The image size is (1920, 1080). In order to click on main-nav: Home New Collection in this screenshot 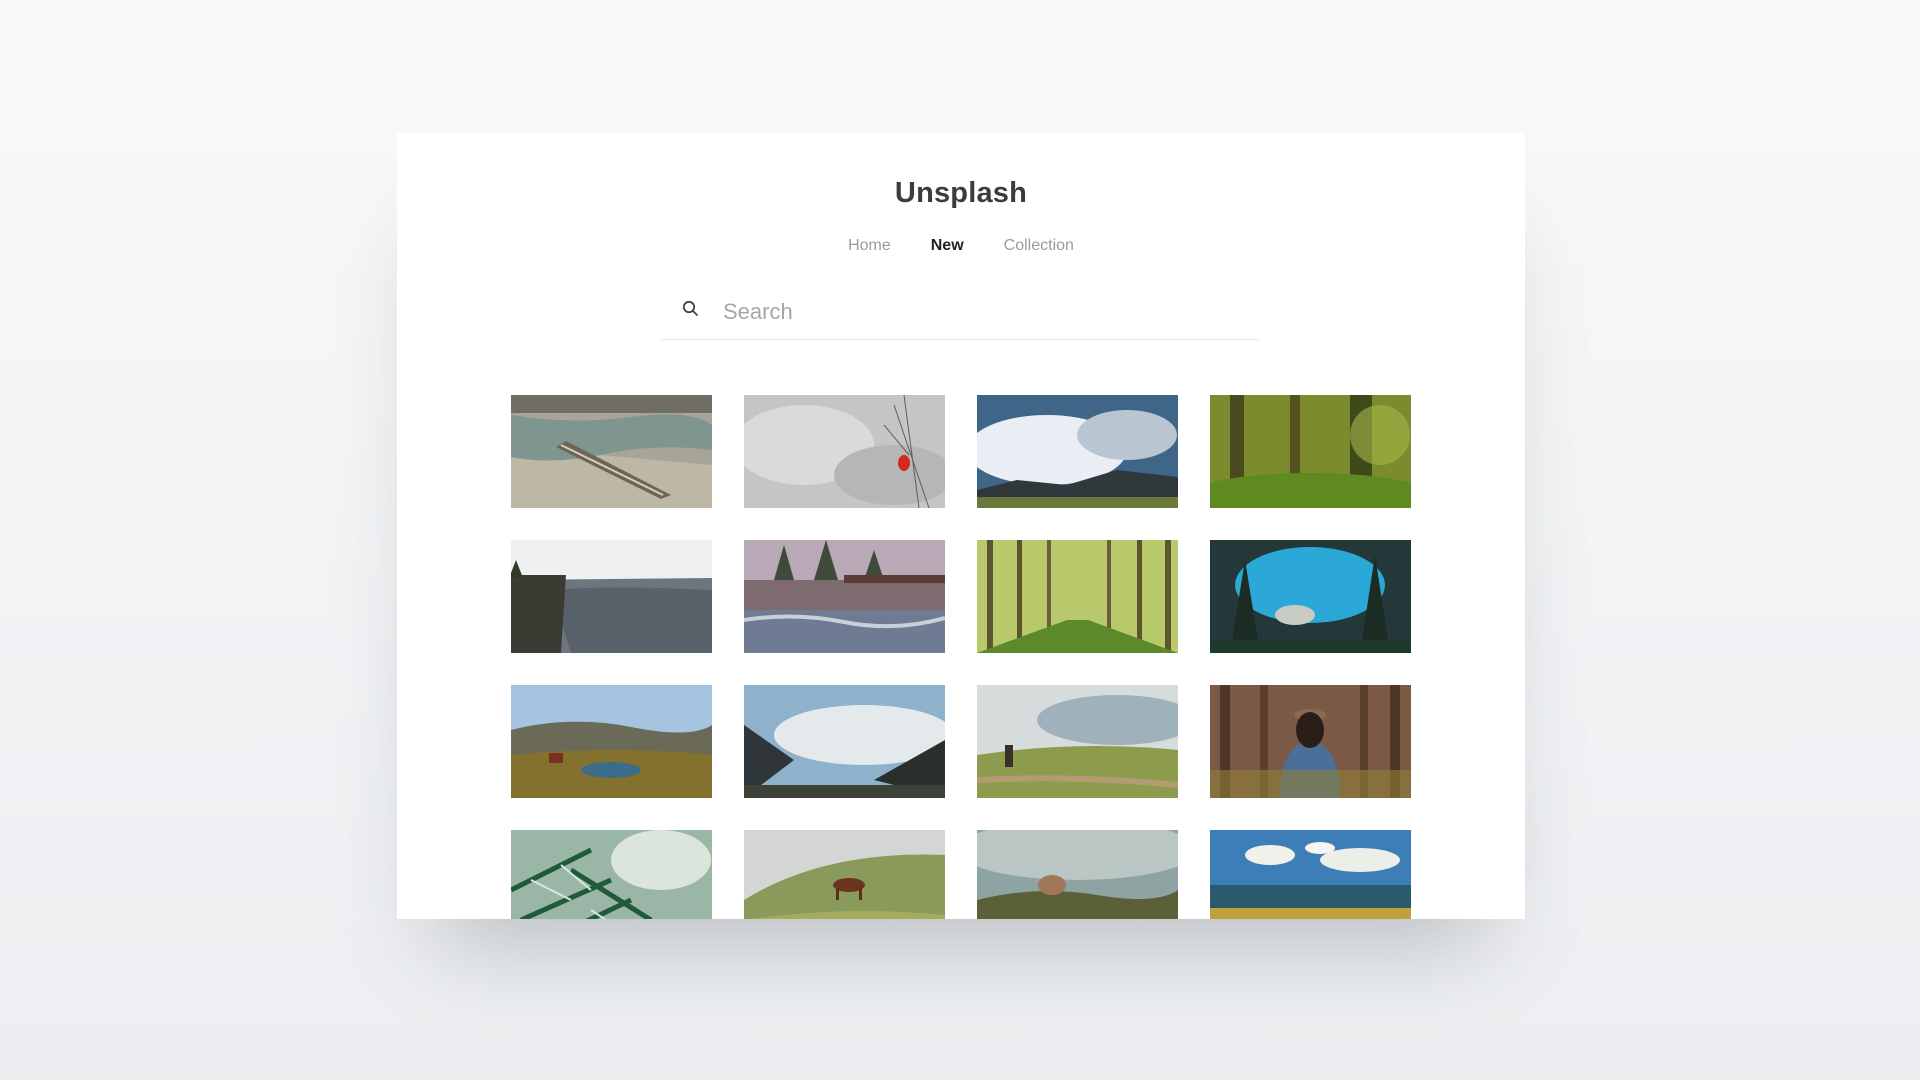, I will do `click(961, 246)`.